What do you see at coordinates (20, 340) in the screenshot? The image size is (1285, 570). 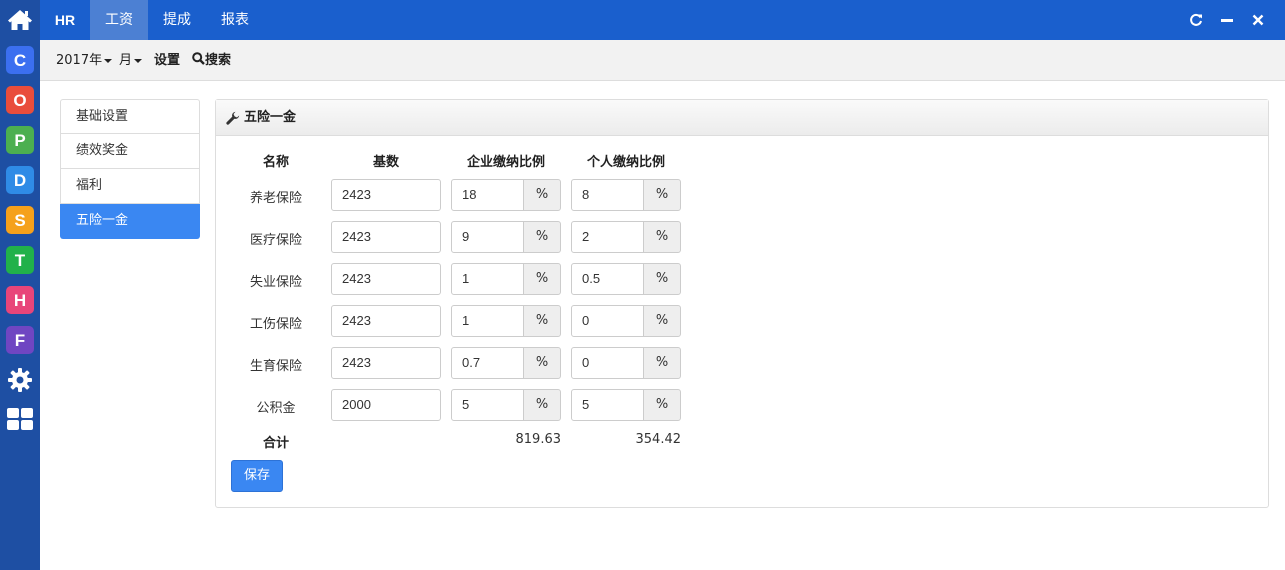 I see `app-tile-f: F` at bounding box center [20, 340].